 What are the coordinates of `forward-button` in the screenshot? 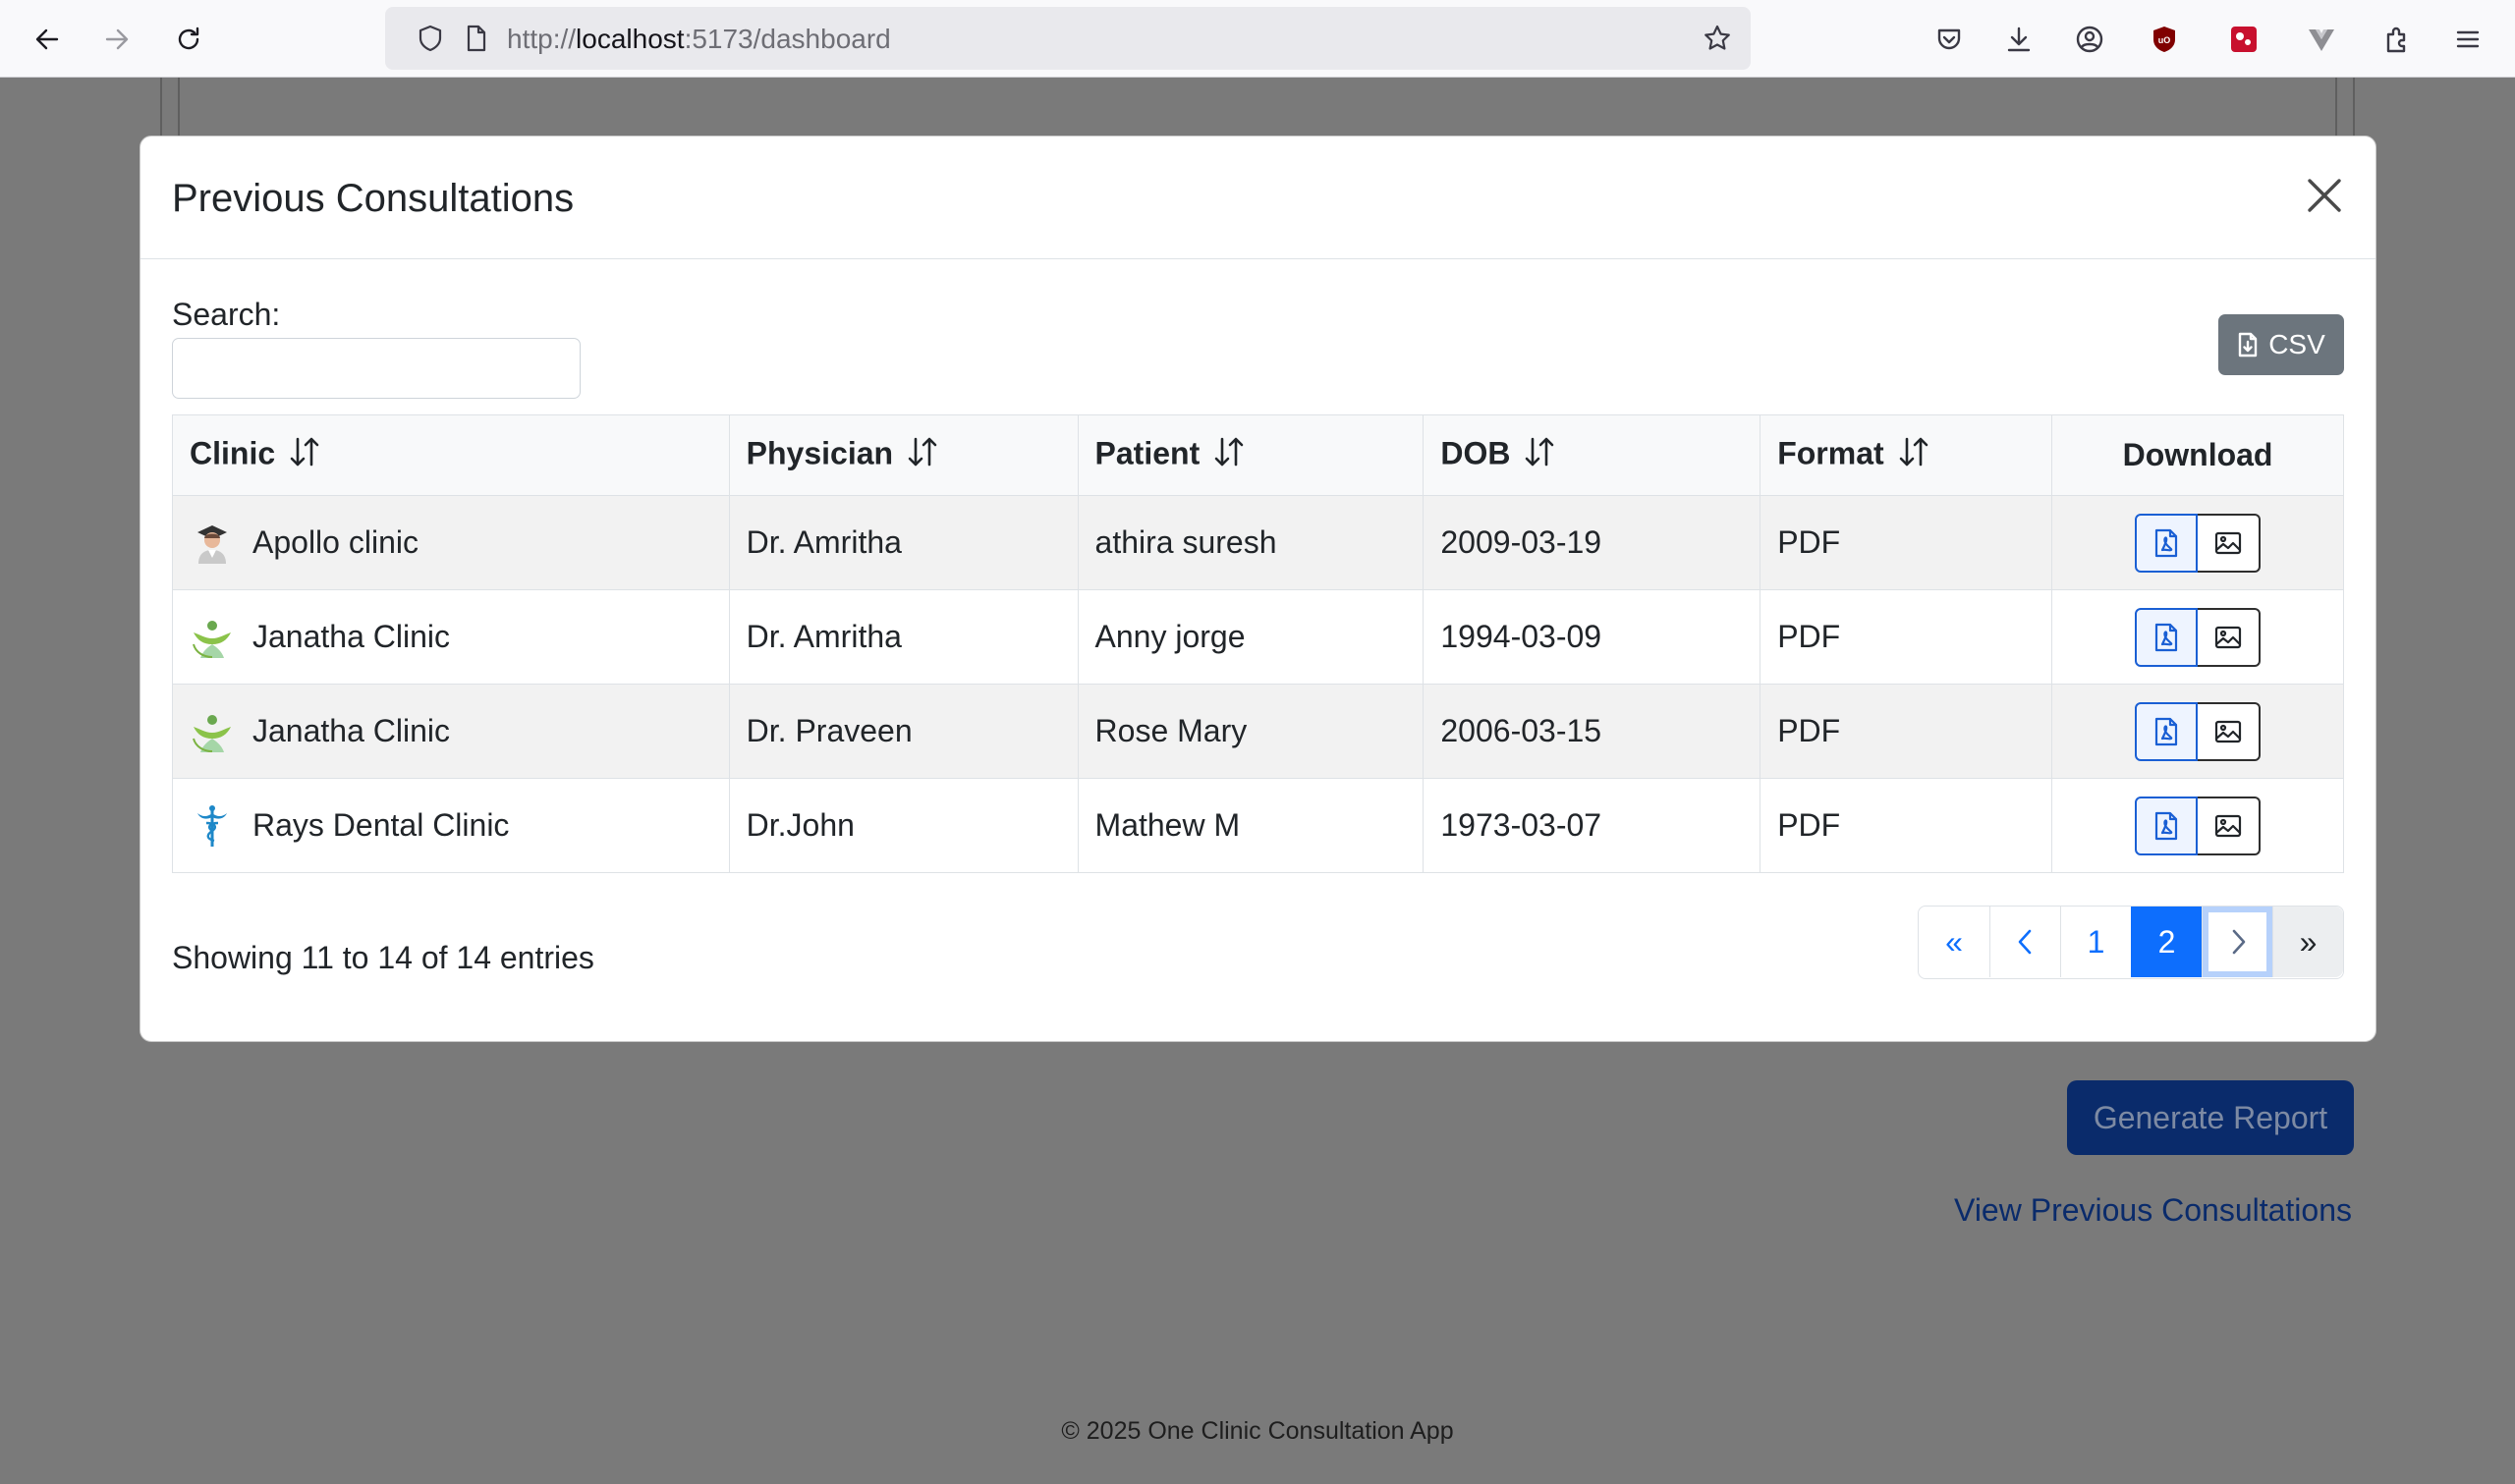 It's located at (117, 39).